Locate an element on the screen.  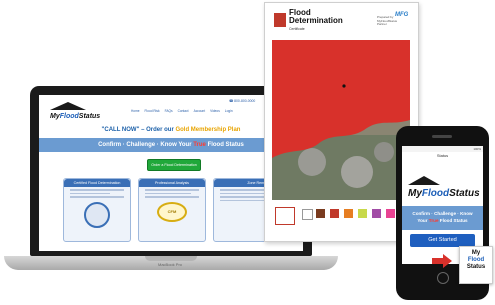
banner-text-end: Flood Status is located at coordinates (225, 145).